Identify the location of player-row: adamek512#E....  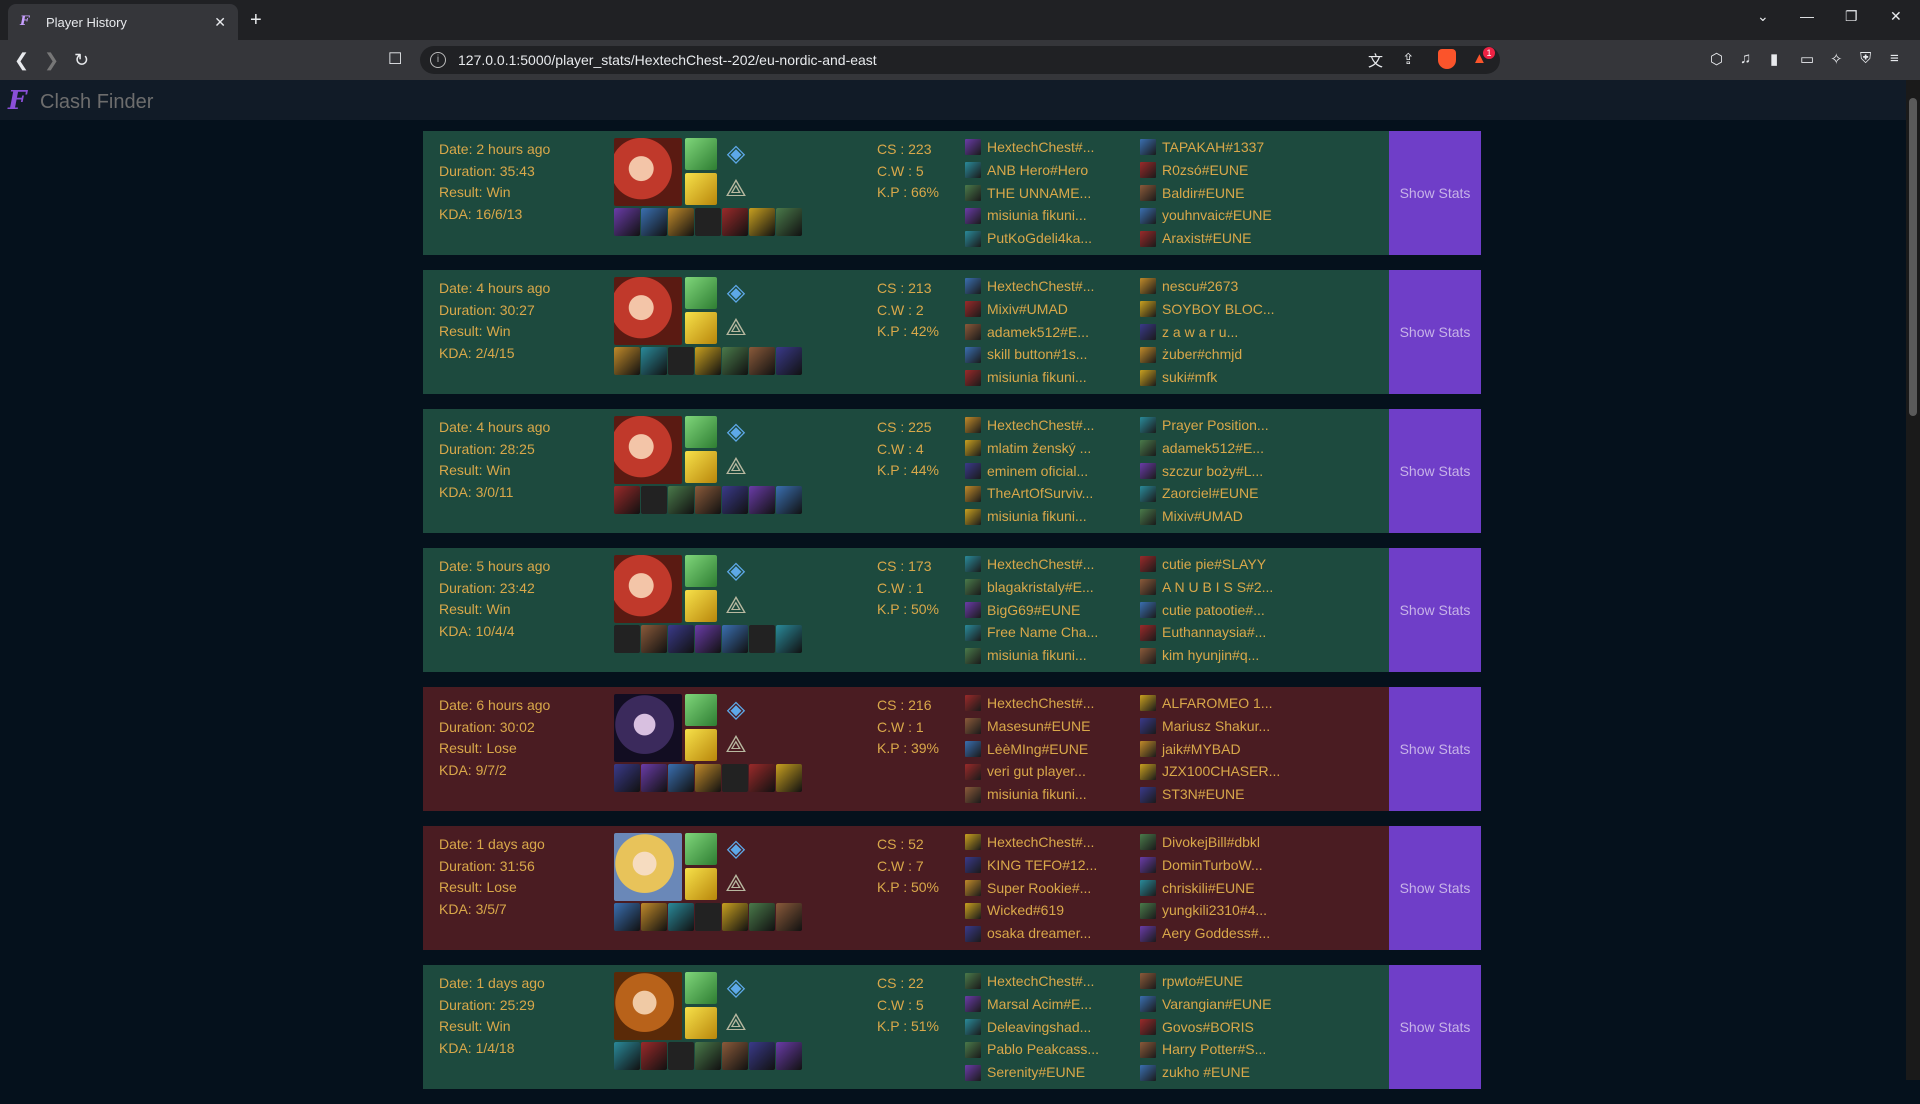
(1029, 332).